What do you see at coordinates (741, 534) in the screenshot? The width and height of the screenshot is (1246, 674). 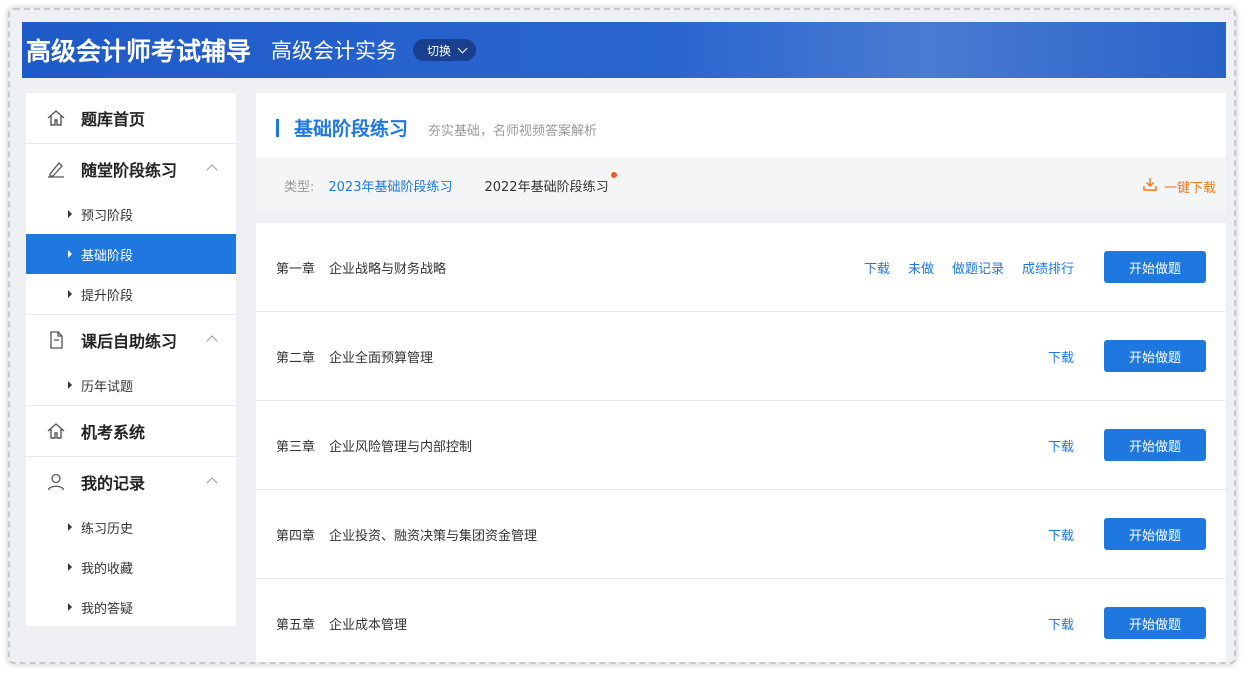 I see `chapter-row: 第四章 企业投资、融资决策与集团资金管理 下载 开始做题` at bounding box center [741, 534].